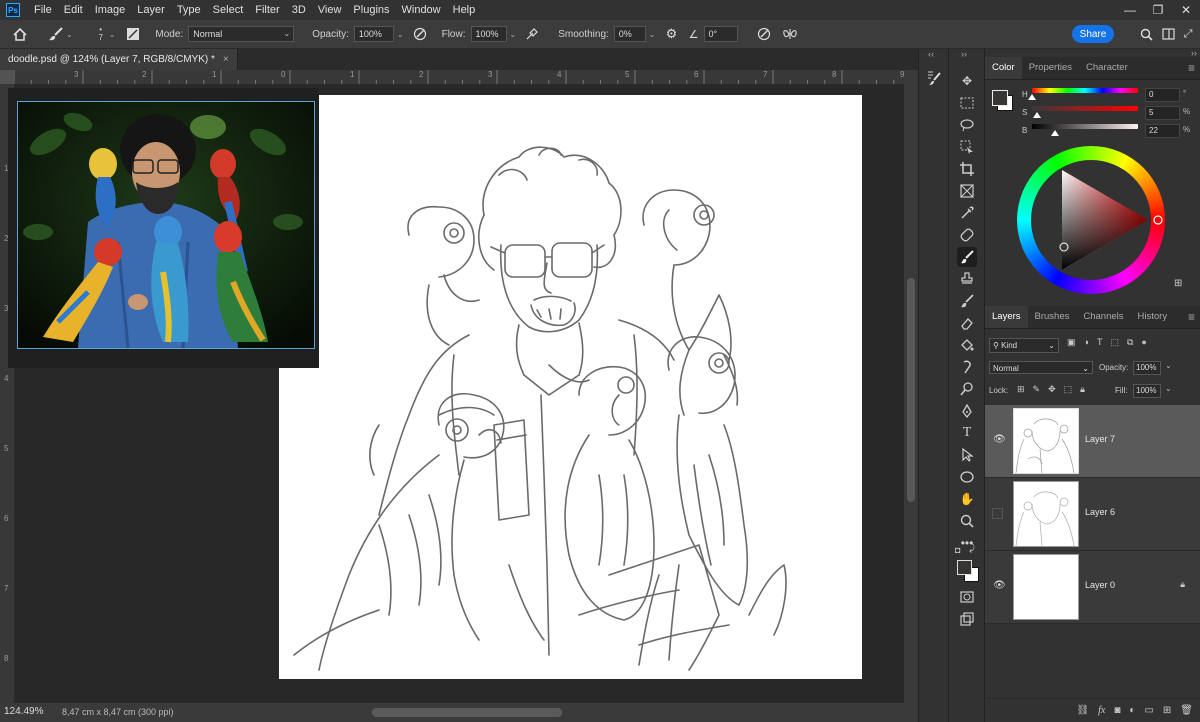  What do you see at coordinates (373, 34) in the screenshot?
I see `opacity-input: 100%` at bounding box center [373, 34].